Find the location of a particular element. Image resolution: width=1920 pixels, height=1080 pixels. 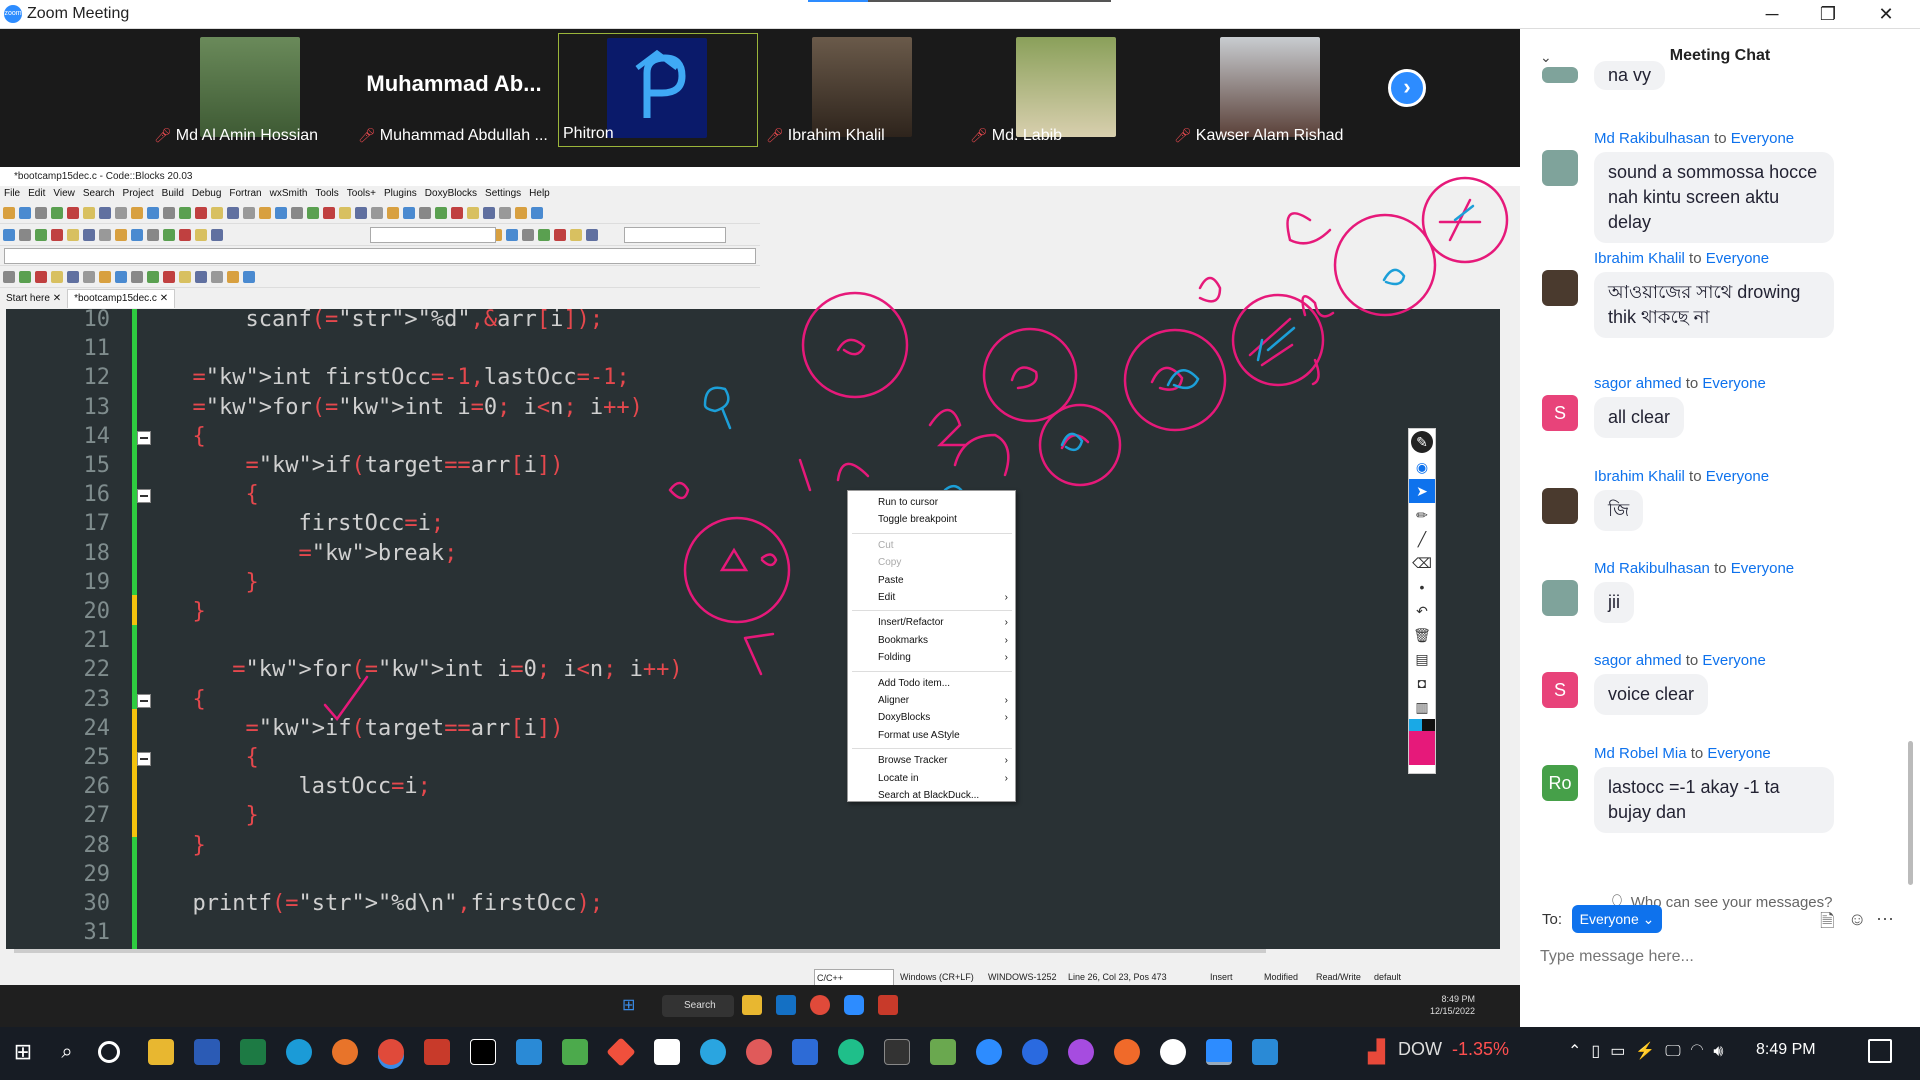

context-item-bookmarks: Bookmarks › is located at coordinates (943, 641).